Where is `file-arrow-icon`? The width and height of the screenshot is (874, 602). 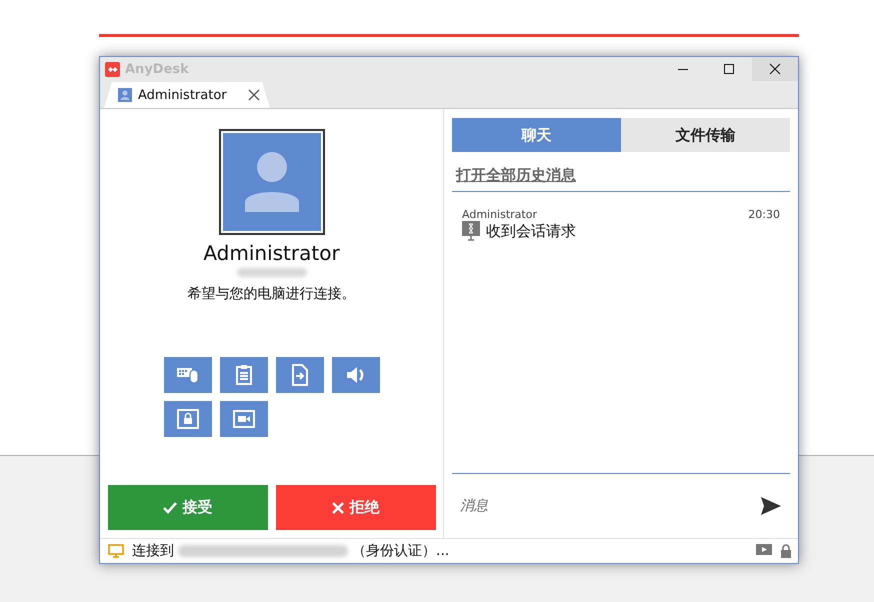
file-arrow-icon is located at coordinates (299, 375).